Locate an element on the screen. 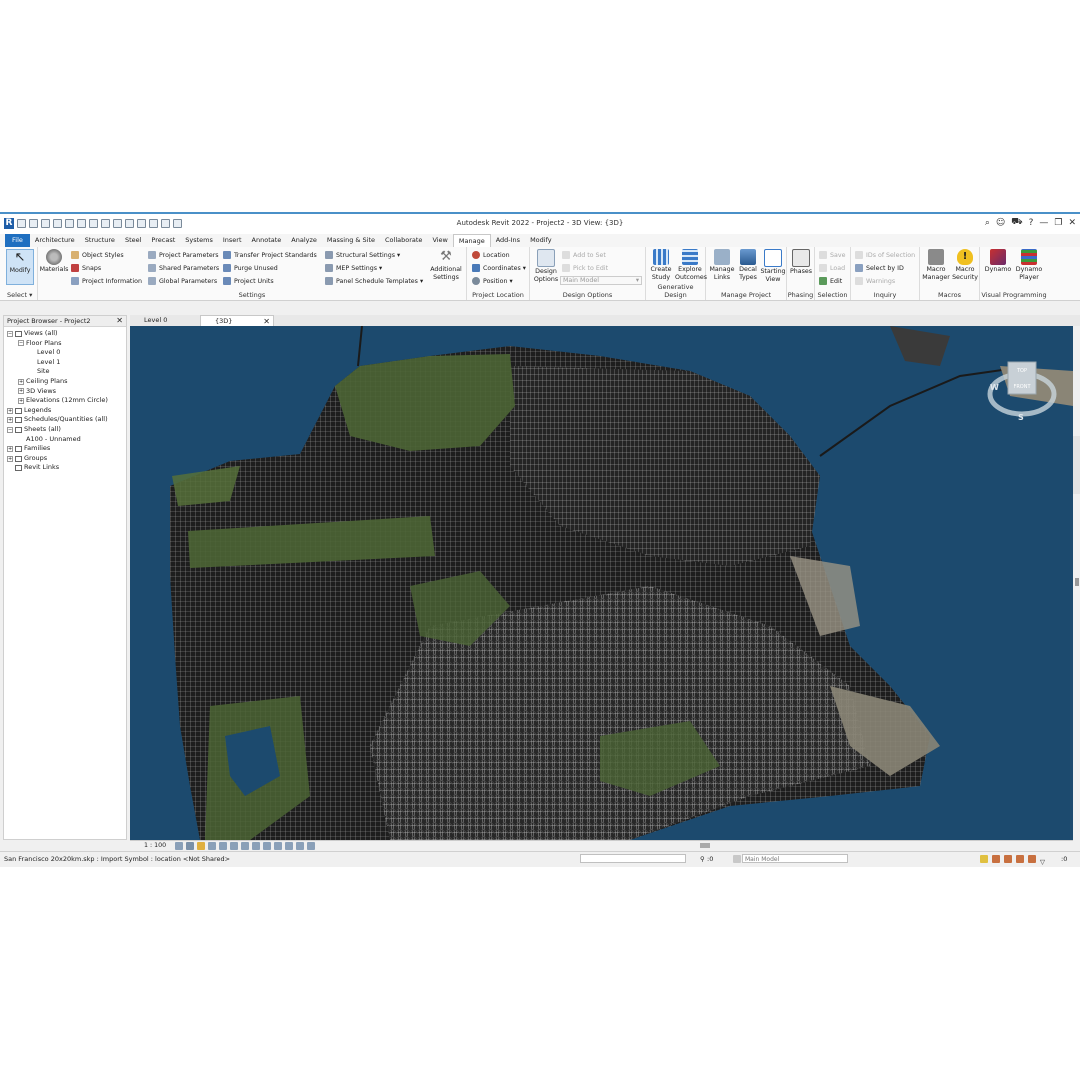 Image resolution: width=1080 pixels, height=1080 pixels. manage-links-button: Manage Links is located at coordinates (722, 265).